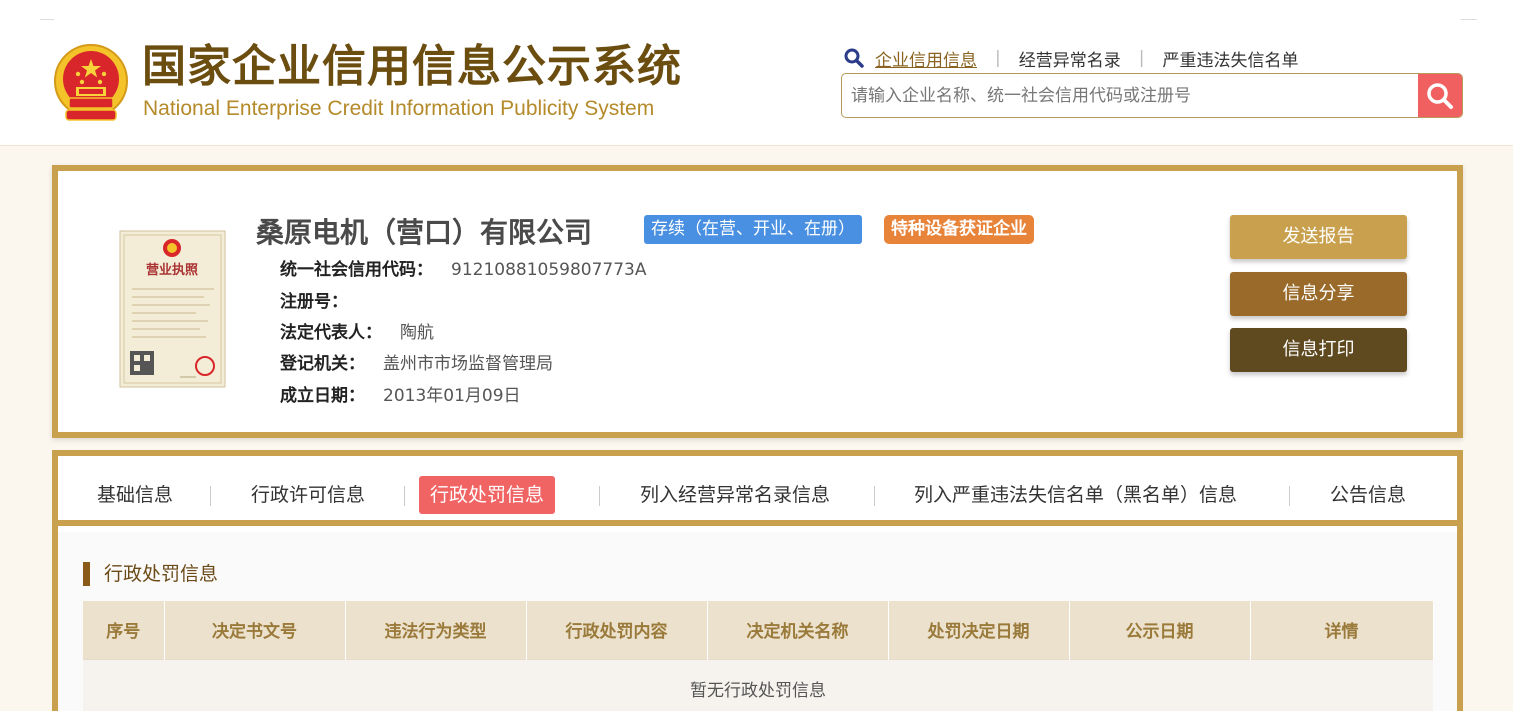  I want to click on col-decision-date: 处罚决定日期, so click(979, 630).